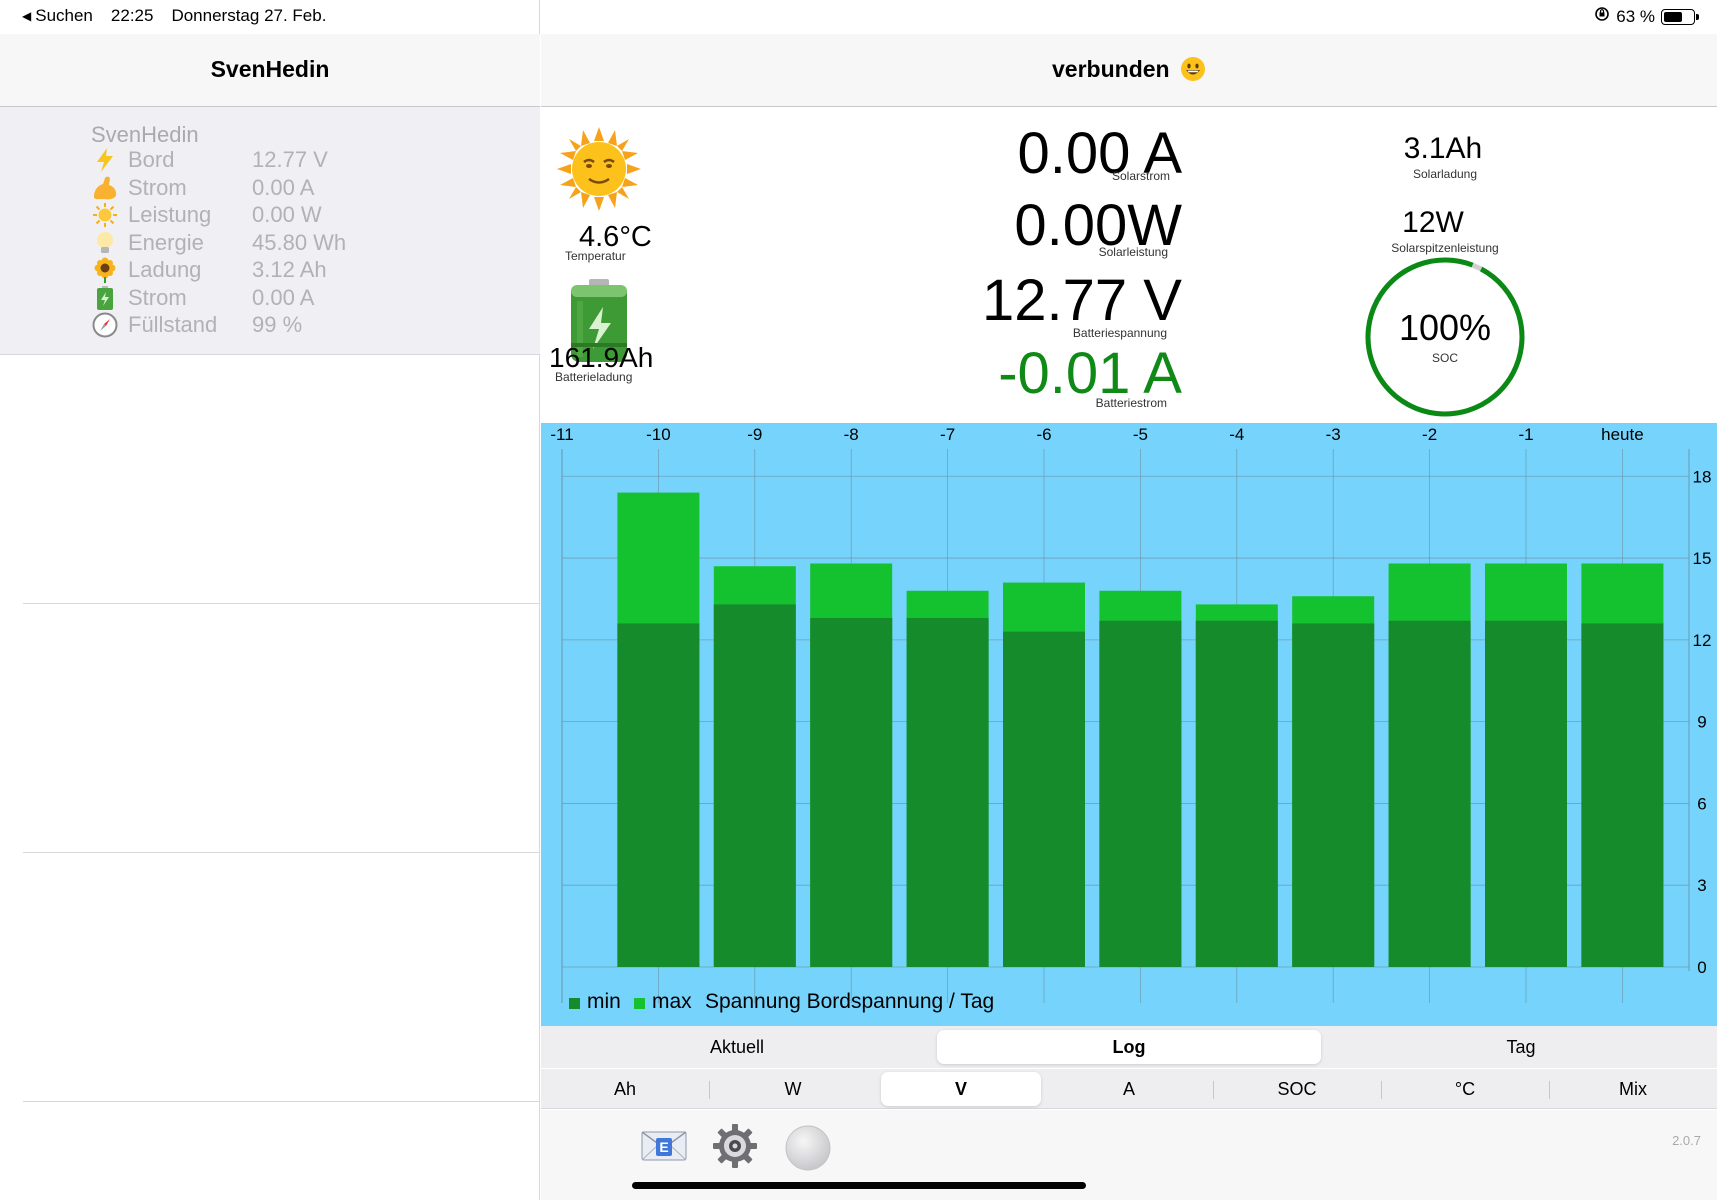 This screenshot has height=1200, width=1717. What do you see at coordinates (574, 1003) in the screenshot?
I see `legend-swatch-min` at bounding box center [574, 1003].